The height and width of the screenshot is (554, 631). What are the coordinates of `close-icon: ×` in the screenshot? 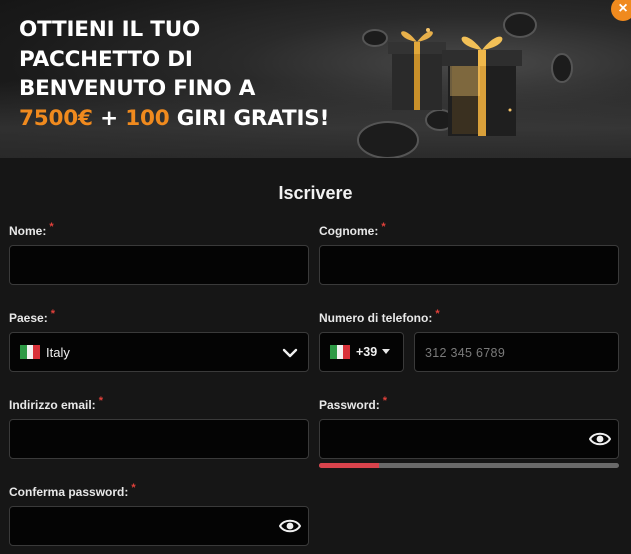 It's located at (623, 8).